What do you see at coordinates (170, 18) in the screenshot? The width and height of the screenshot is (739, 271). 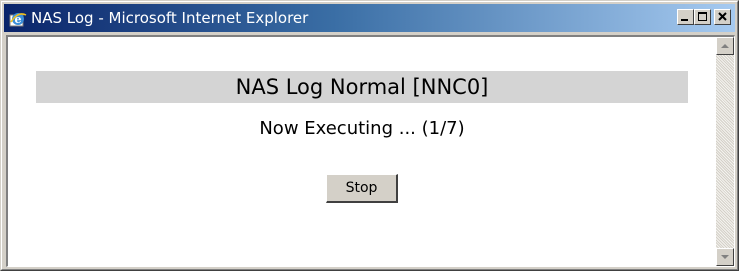 I see `window-title: NAS Log - Microsoft Internet Explorer` at bounding box center [170, 18].